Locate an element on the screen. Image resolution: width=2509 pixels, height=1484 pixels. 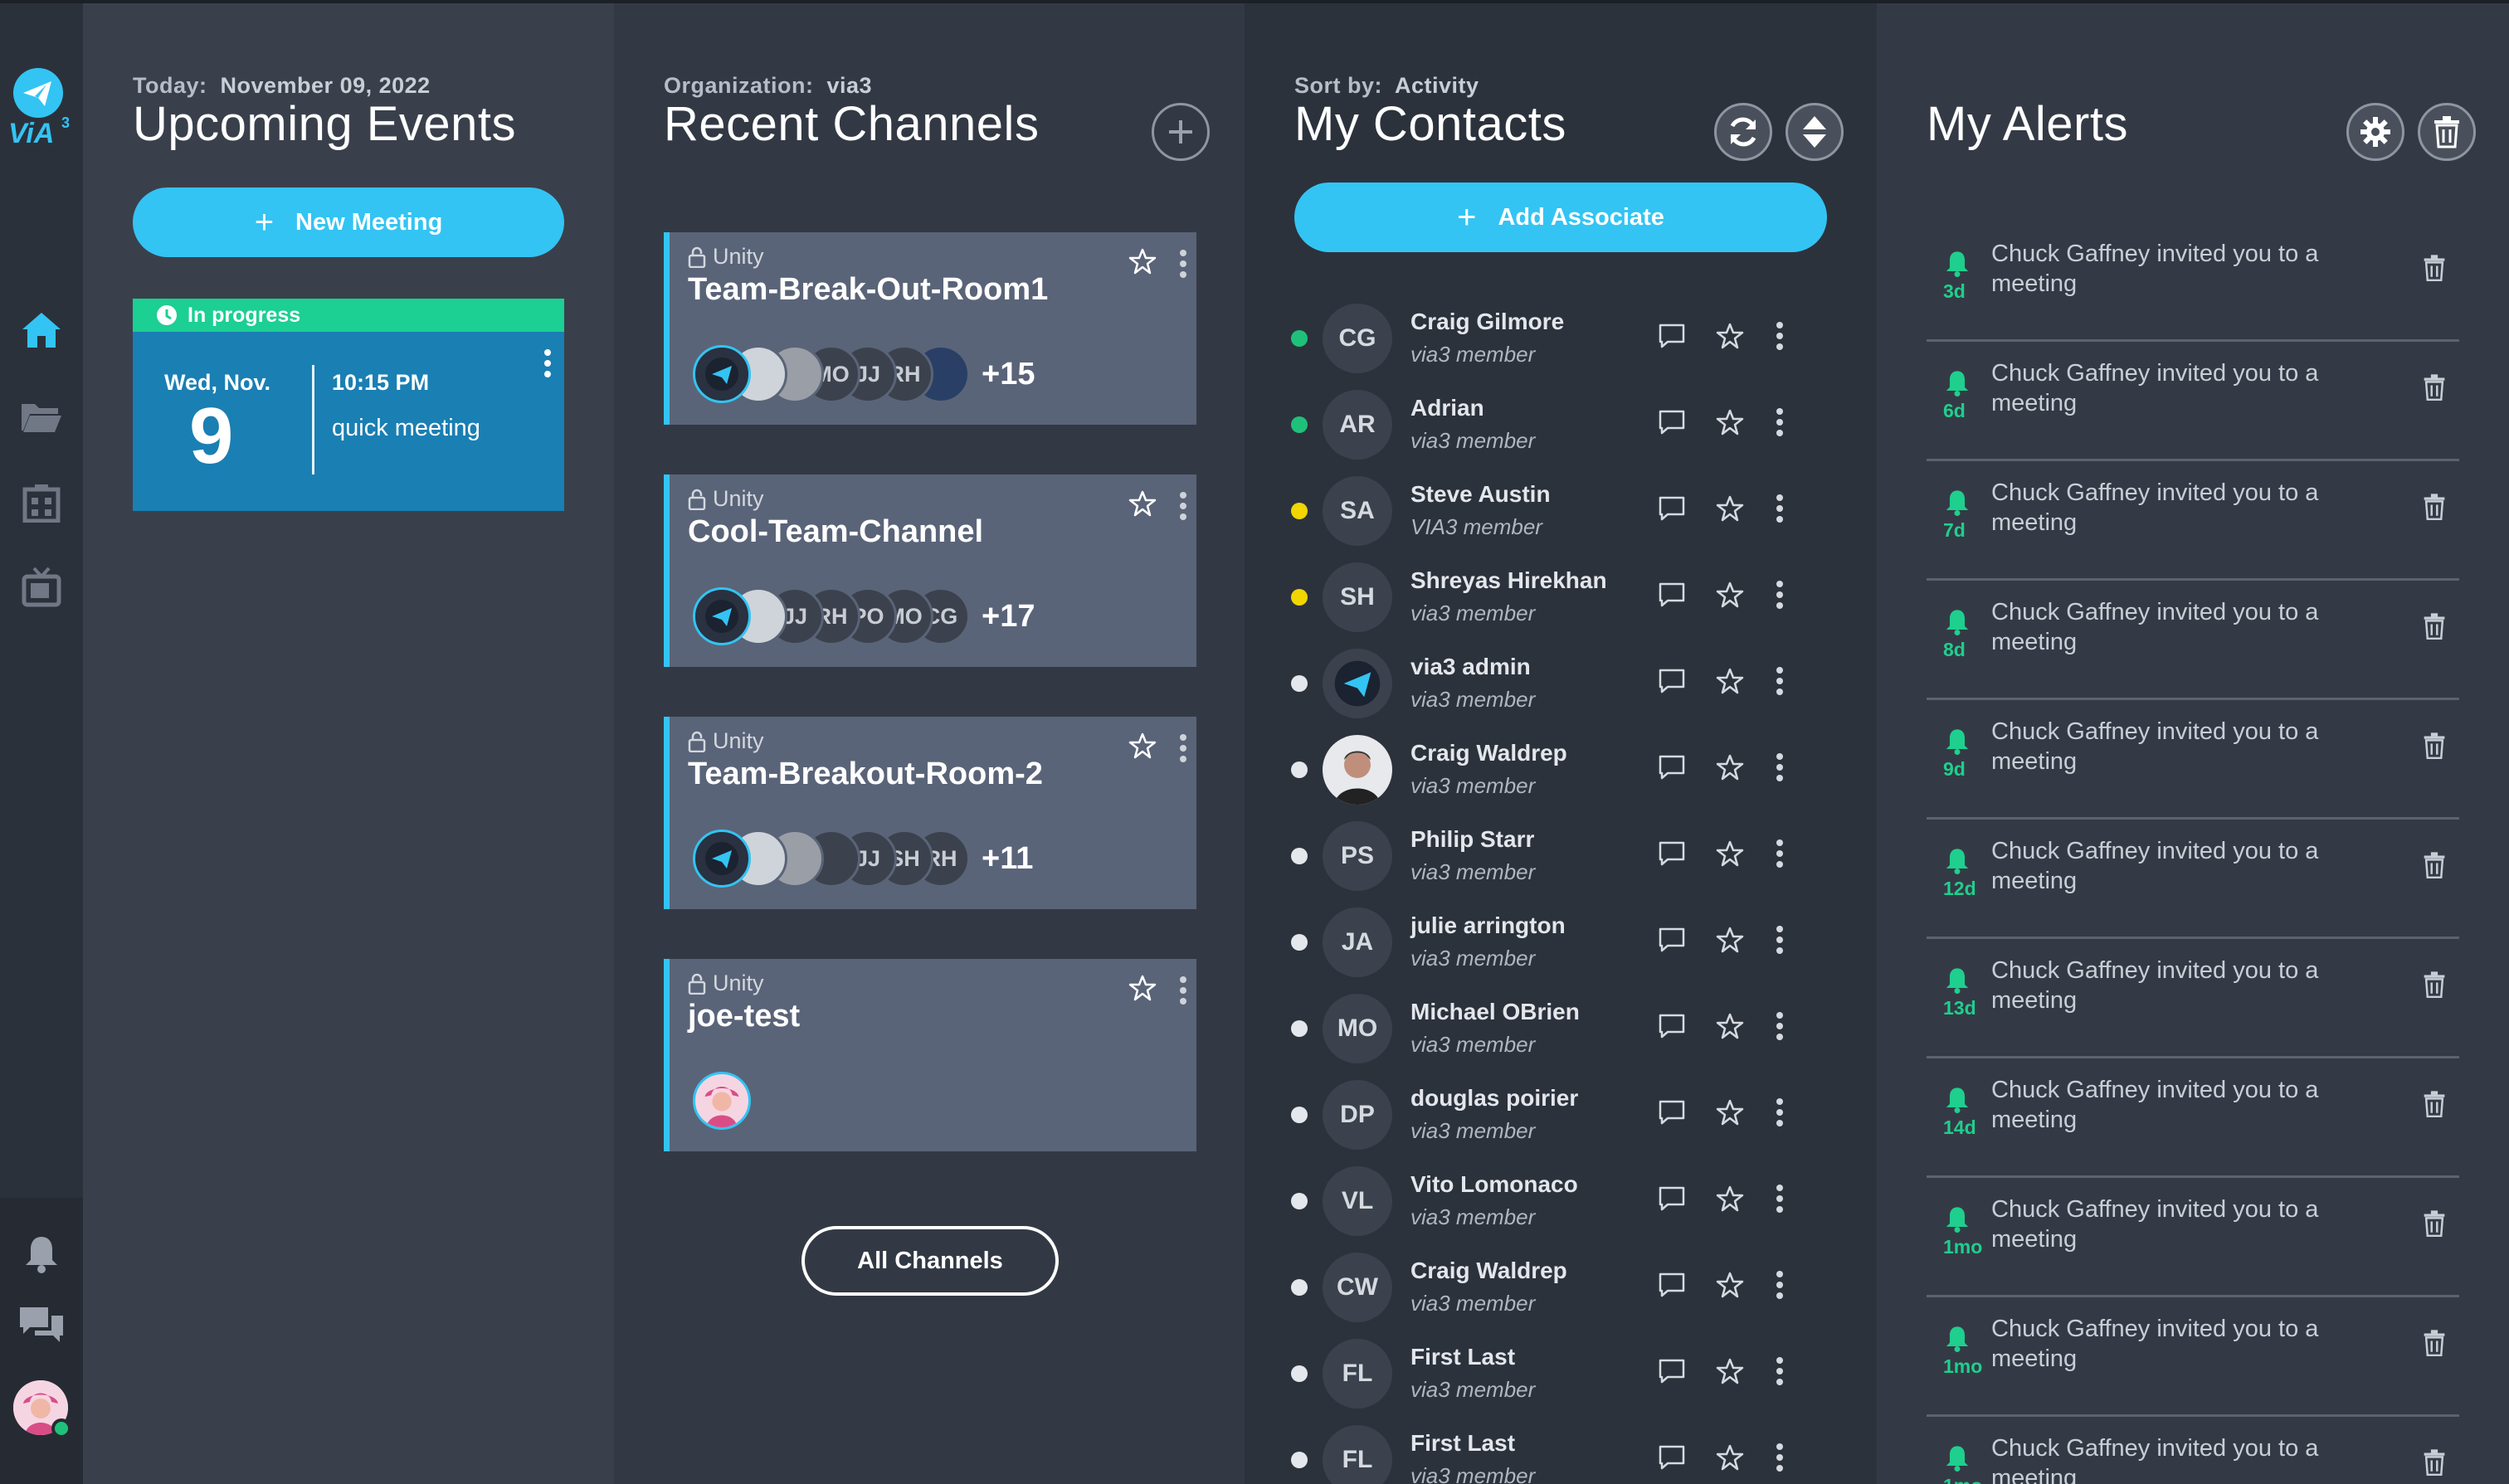
contact-row: Craig Waldrep via3 member is located at coordinates (1565, 772).